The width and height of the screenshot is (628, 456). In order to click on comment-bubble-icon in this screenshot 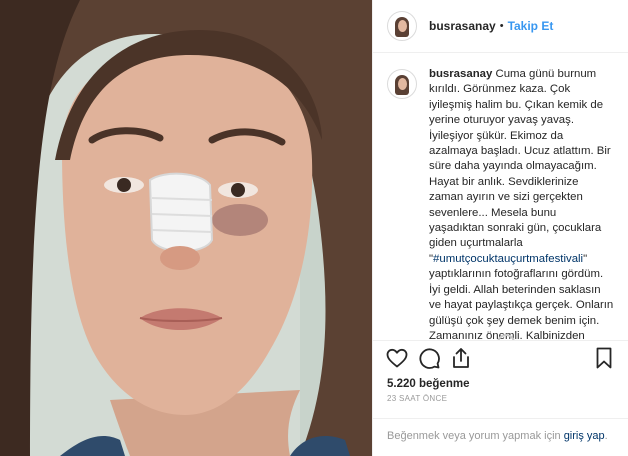, I will do `click(429, 358)`.